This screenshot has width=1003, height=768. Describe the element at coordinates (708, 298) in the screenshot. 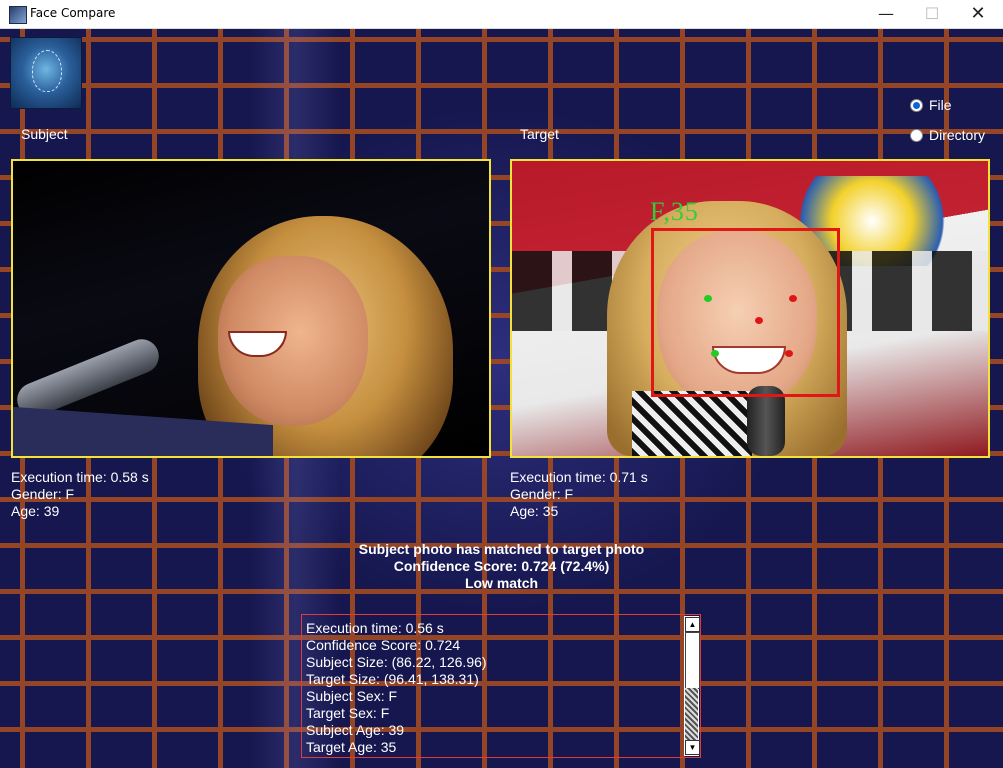

I see `landmark-left-eye` at that location.